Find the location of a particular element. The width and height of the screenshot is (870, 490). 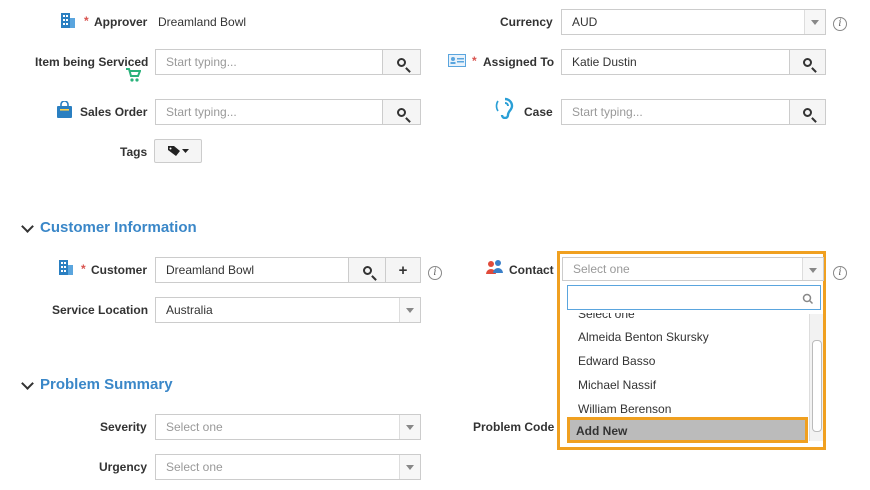

add-new-option: Add New is located at coordinates (687, 430).